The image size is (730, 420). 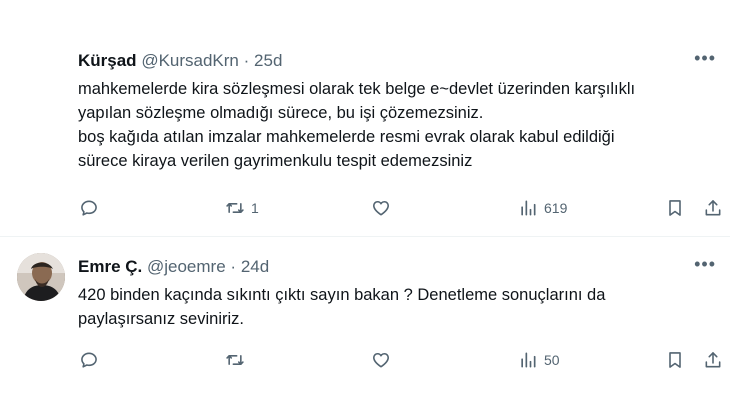 I want to click on retweet-count: 1, so click(x=255, y=208).